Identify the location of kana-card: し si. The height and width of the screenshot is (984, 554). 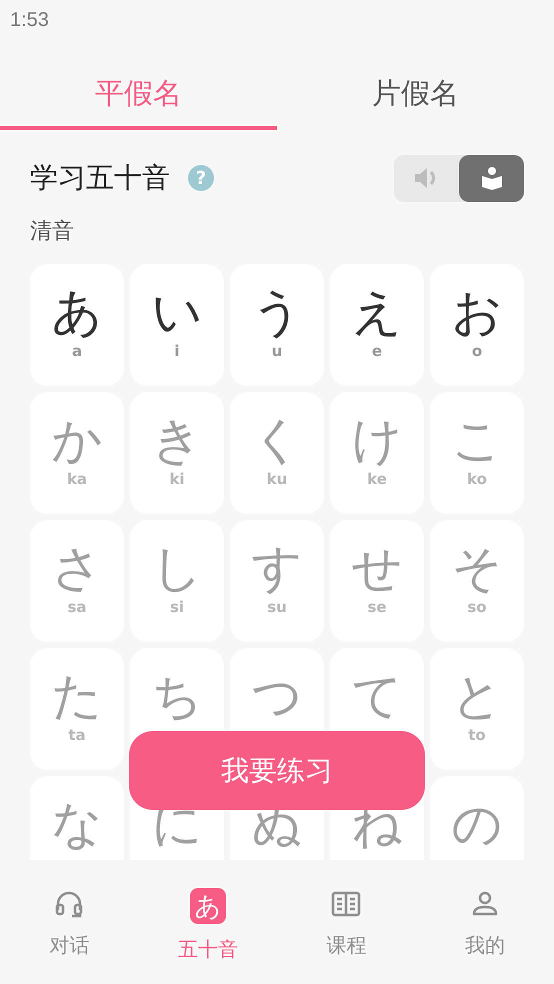
(177, 581).